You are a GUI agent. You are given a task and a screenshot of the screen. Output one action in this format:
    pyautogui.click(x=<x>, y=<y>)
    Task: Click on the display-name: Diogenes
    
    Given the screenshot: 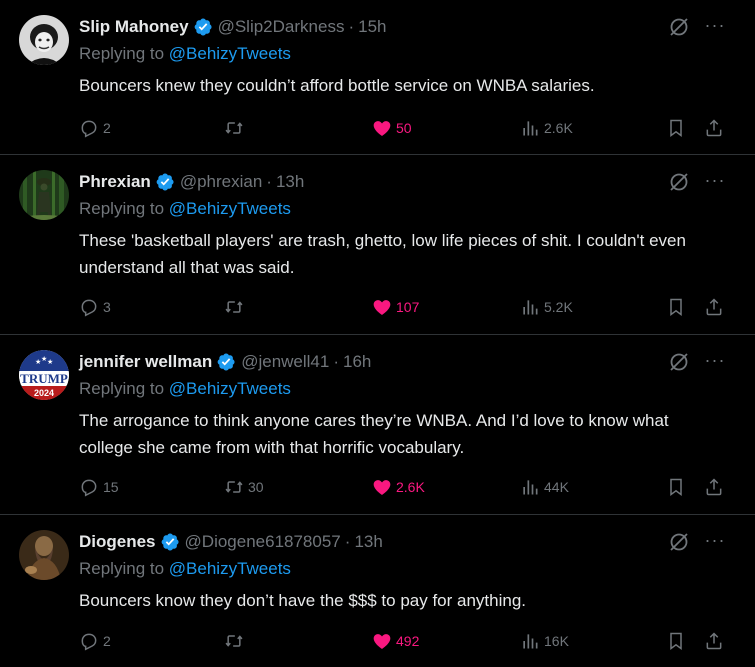 What is the action you would take?
    pyautogui.click(x=117, y=542)
    